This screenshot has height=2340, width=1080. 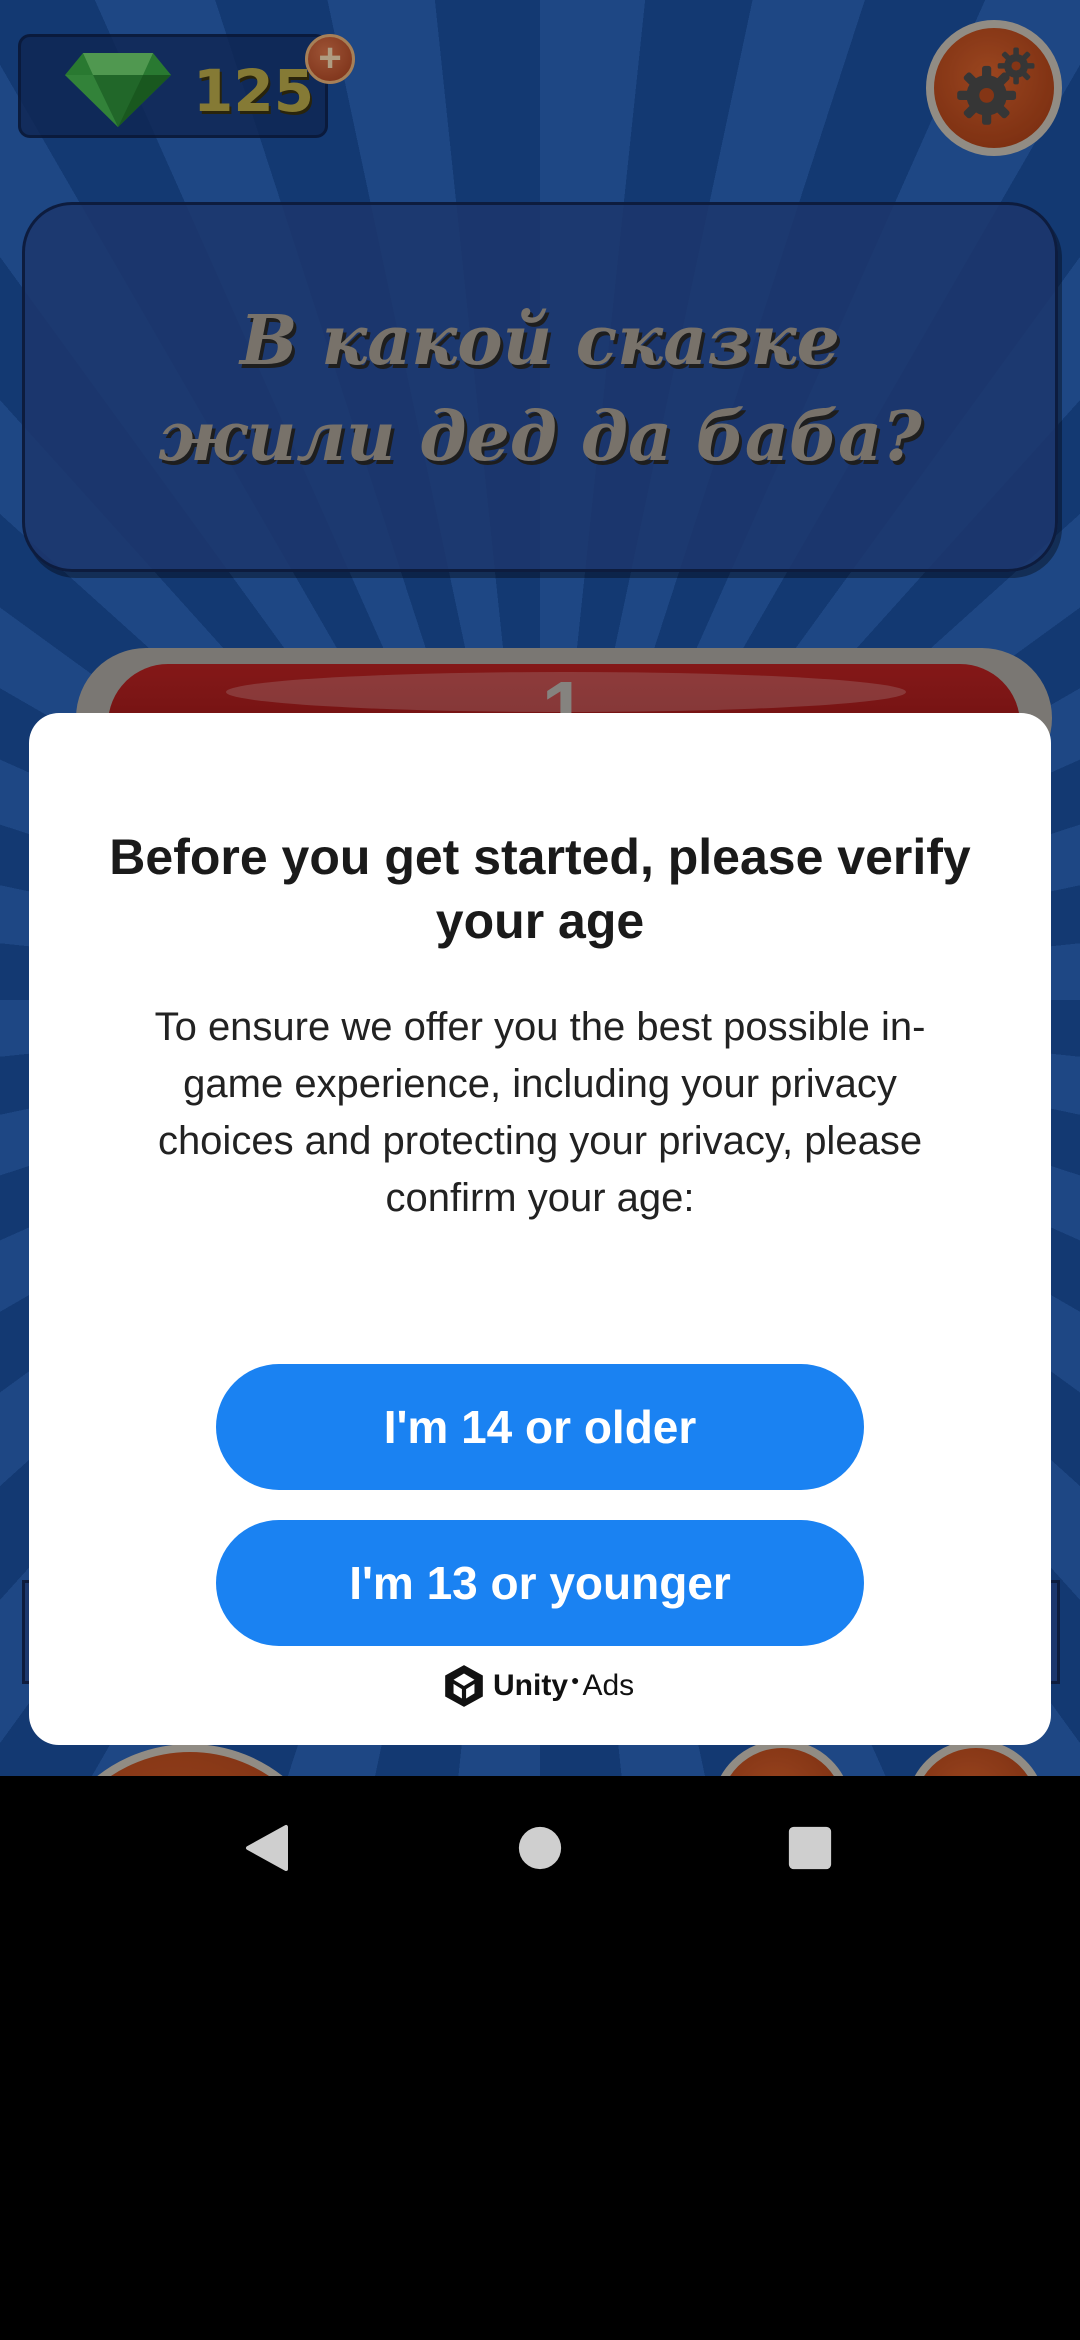 I want to click on system-navigation-bar, so click(x=540, y=1848).